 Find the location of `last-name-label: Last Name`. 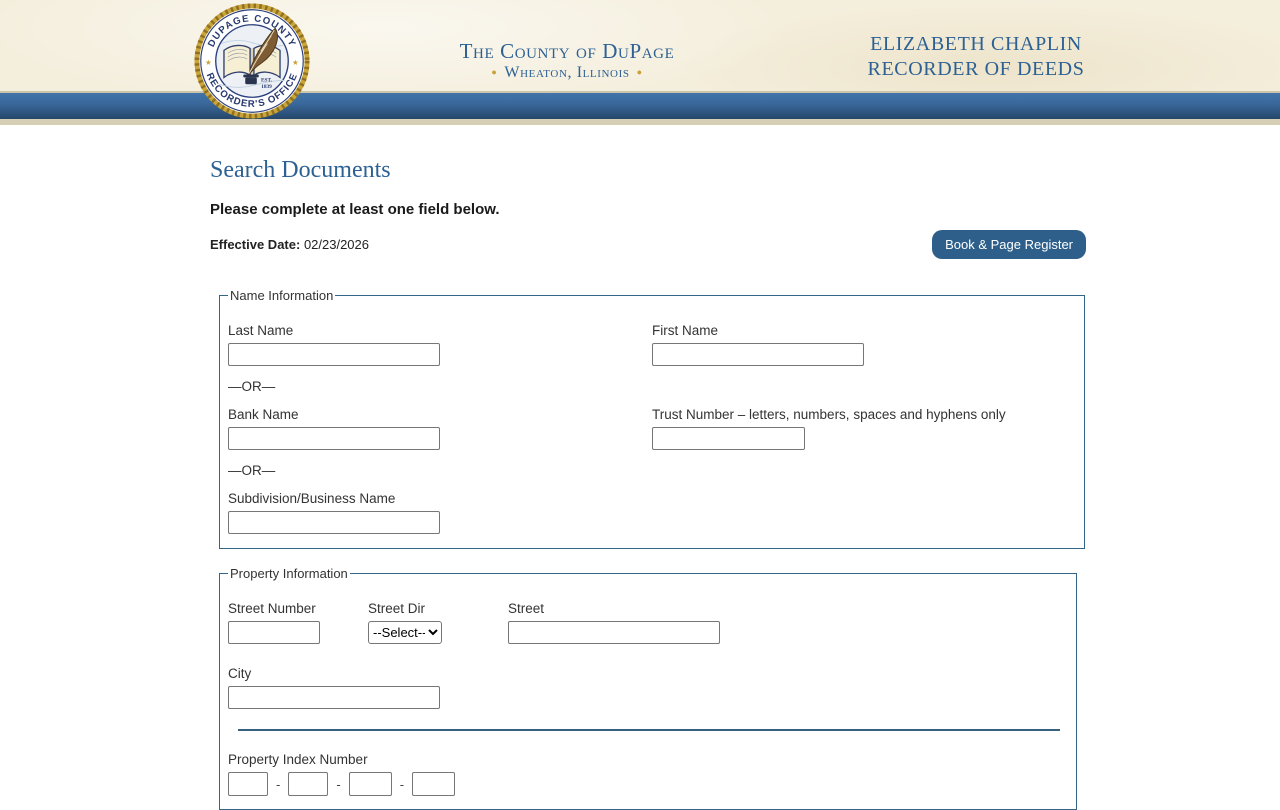

last-name-label: Last Name is located at coordinates (261, 330).